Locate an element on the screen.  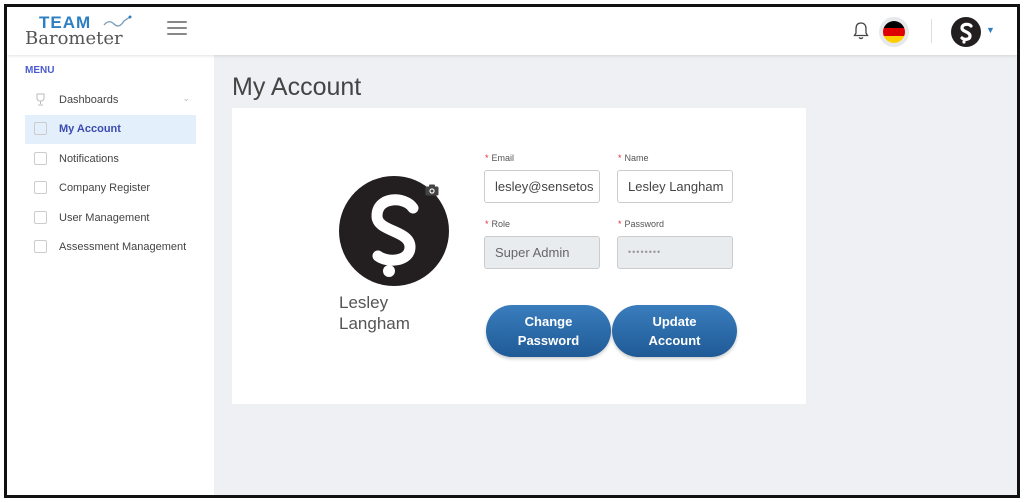
sidebar-item-notifications: Notifications is located at coordinates (110, 159).